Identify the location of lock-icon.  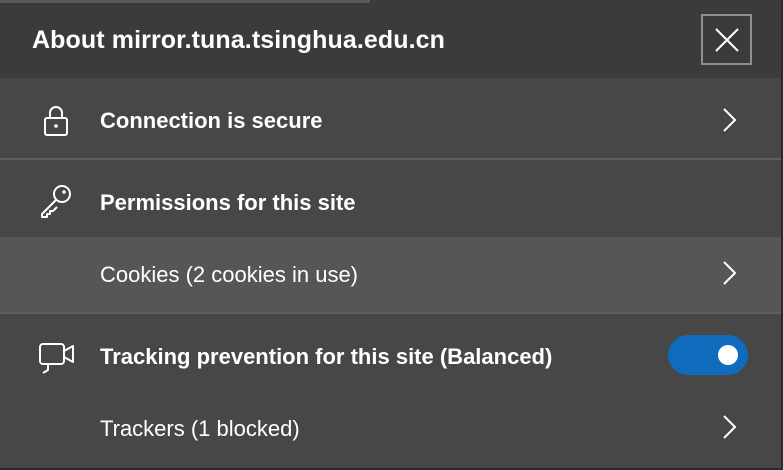
(56, 121).